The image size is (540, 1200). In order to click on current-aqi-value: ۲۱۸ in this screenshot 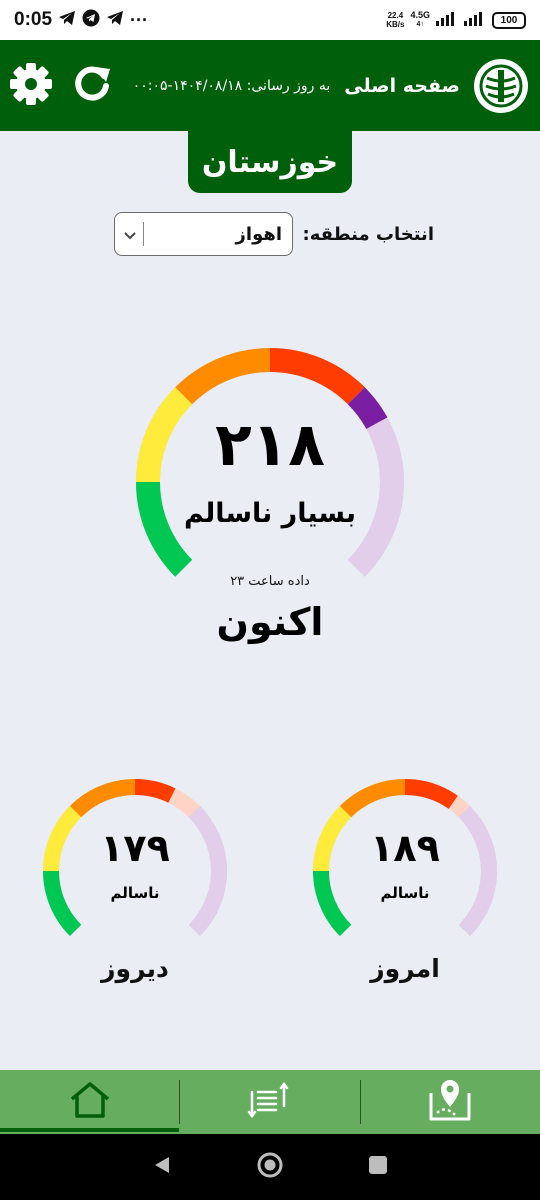, I will do `click(270, 445)`.